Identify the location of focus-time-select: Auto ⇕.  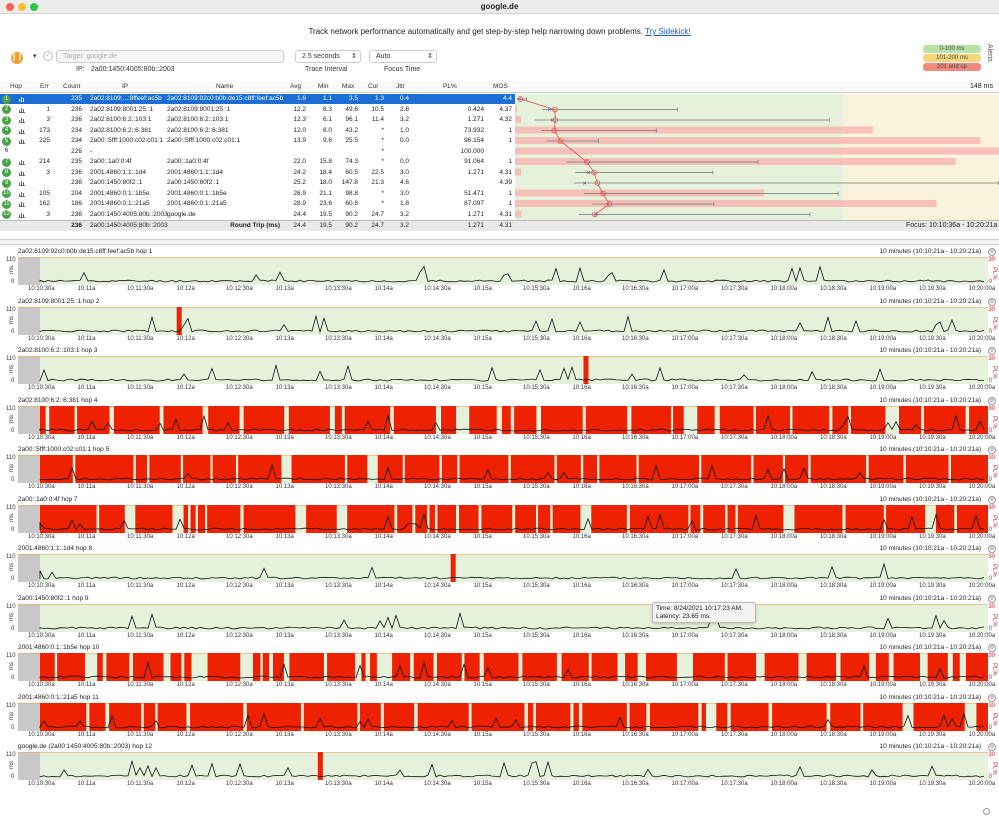
(403, 56).